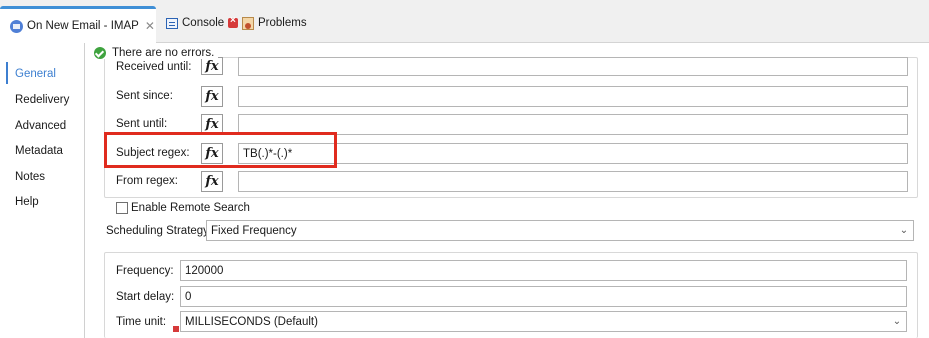  What do you see at coordinates (7, 73) in the screenshot?
I see `sidebar-active-indicator` at bounding box center [7, 73].